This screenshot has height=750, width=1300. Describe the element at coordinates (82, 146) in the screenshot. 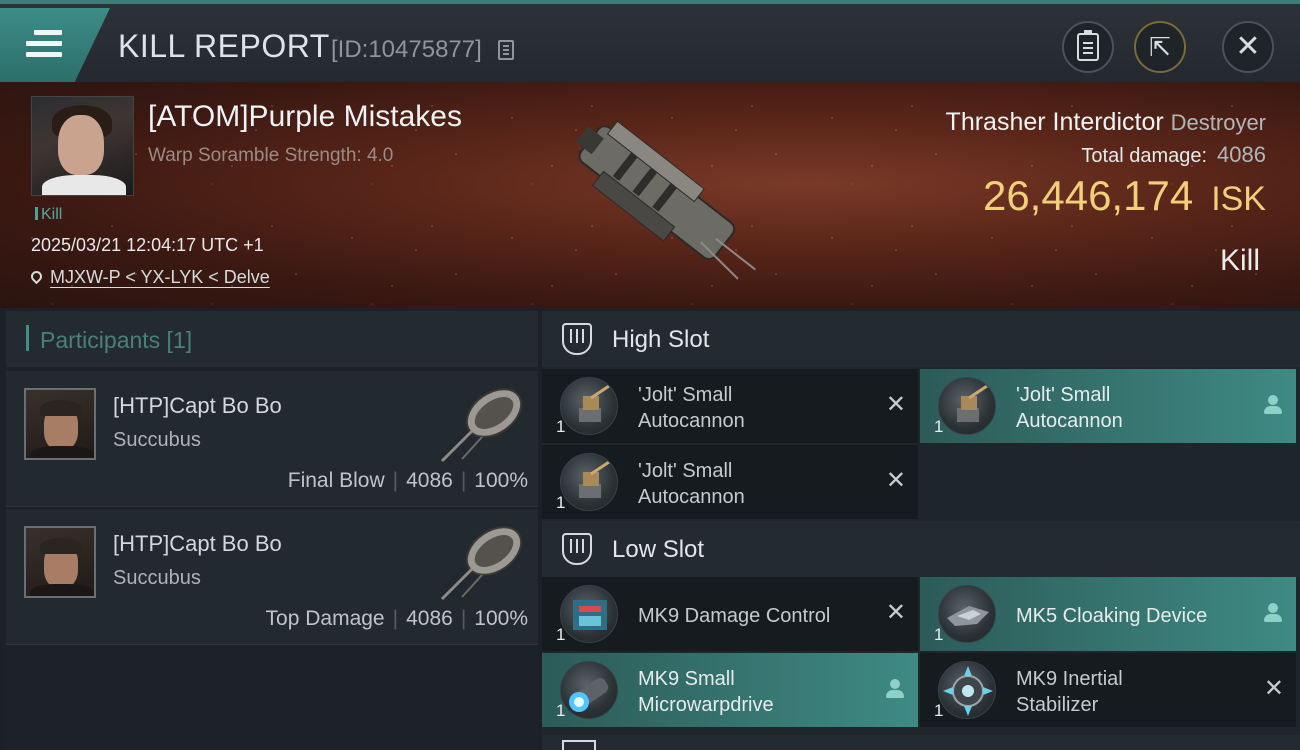

I see `victim-portrait` at that location.